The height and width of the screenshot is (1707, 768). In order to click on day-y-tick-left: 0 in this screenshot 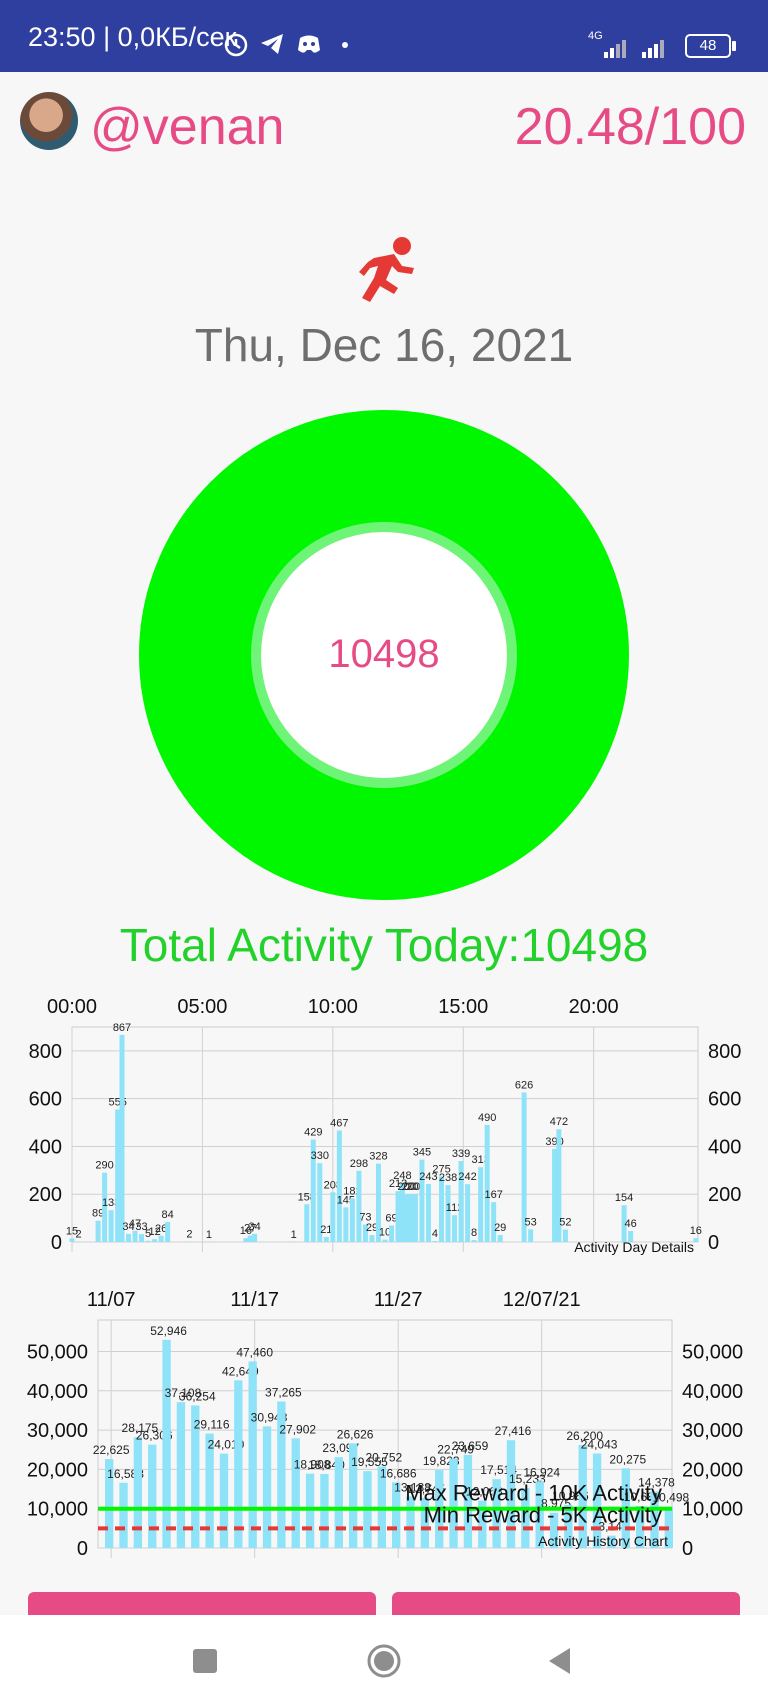, I will do `click(56, 1243)`.